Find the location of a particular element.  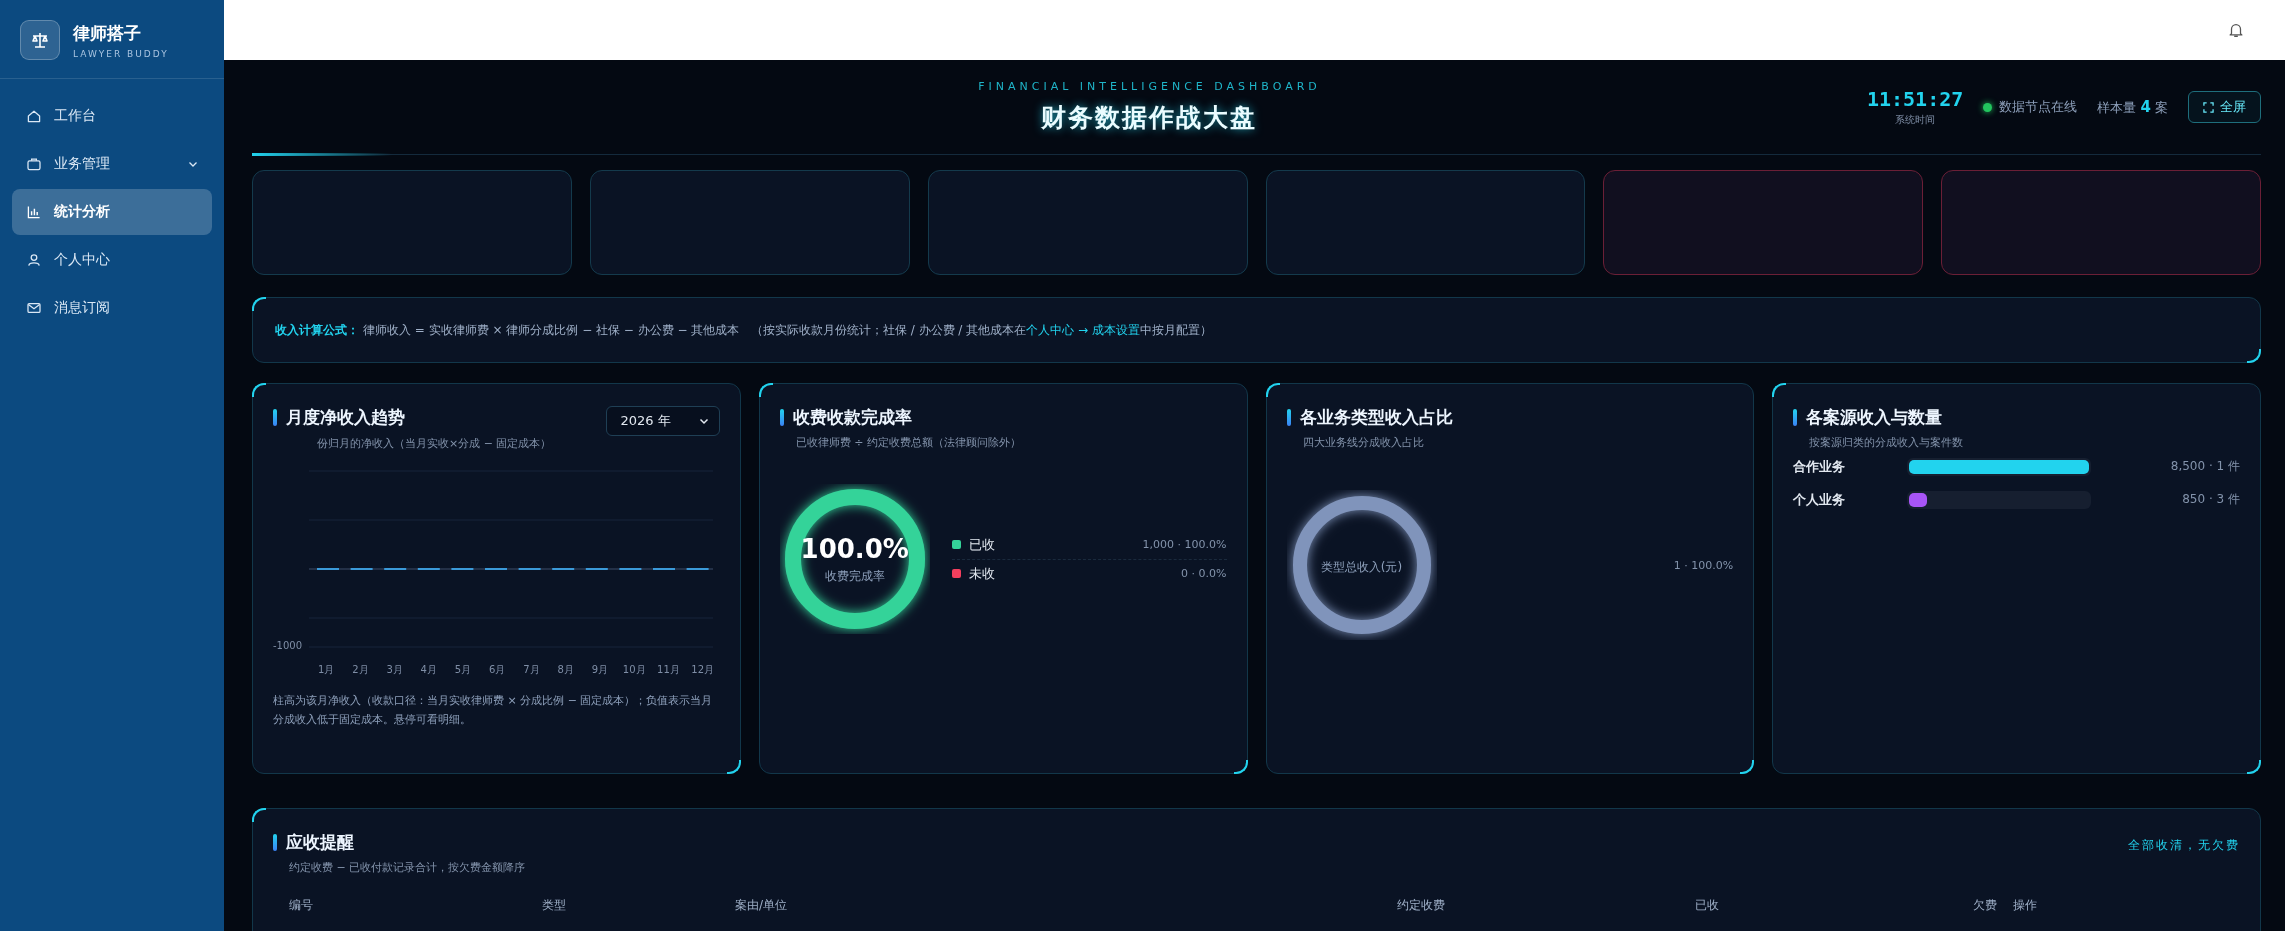

completion-percent: 100.0% is located at coordinates (854, 548).